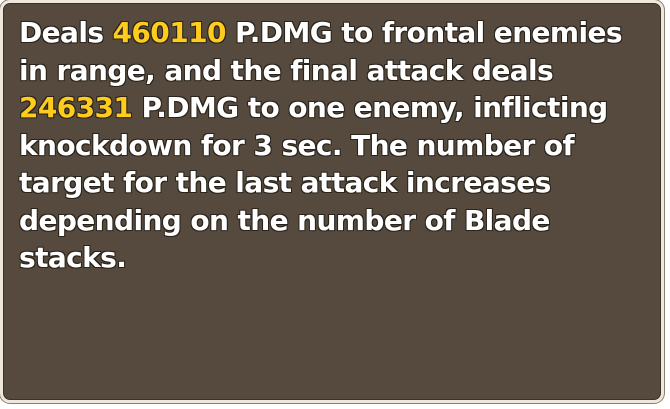 The width and height of the screenshot is (670, 409). Describe the element at coordinates (169, 32) in the screenshot. I see `damage-value-primary: 460110` at that location.